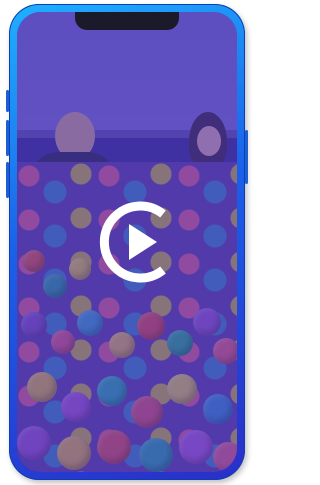 The width and height of the screenshot is (320, 485). What do you see at coordinates (246, 157) in the screenshot?
I see `power-button` at bounding box center [246, 157].